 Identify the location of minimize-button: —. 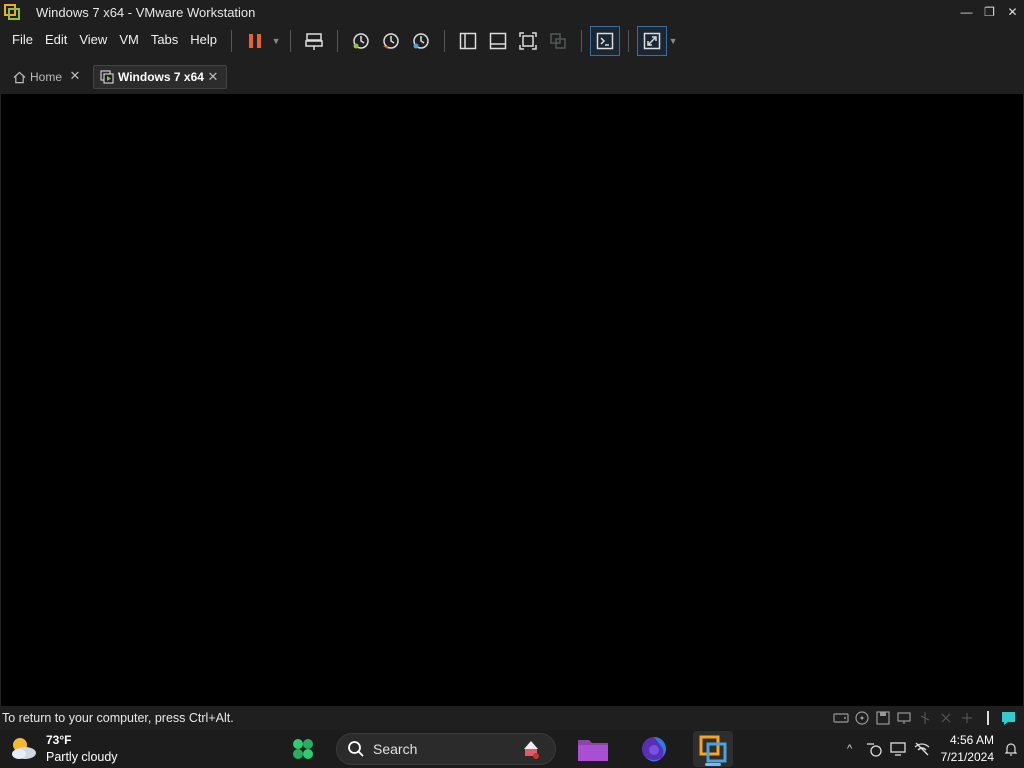
(966, 12).